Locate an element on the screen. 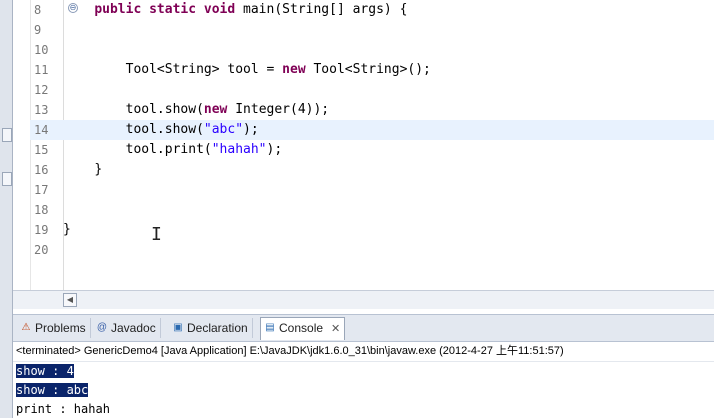 Image resolution: width=714 pixels, height=419 pixels. tab-declaration: ▣ Declaration is located at coordinates (211, 328).